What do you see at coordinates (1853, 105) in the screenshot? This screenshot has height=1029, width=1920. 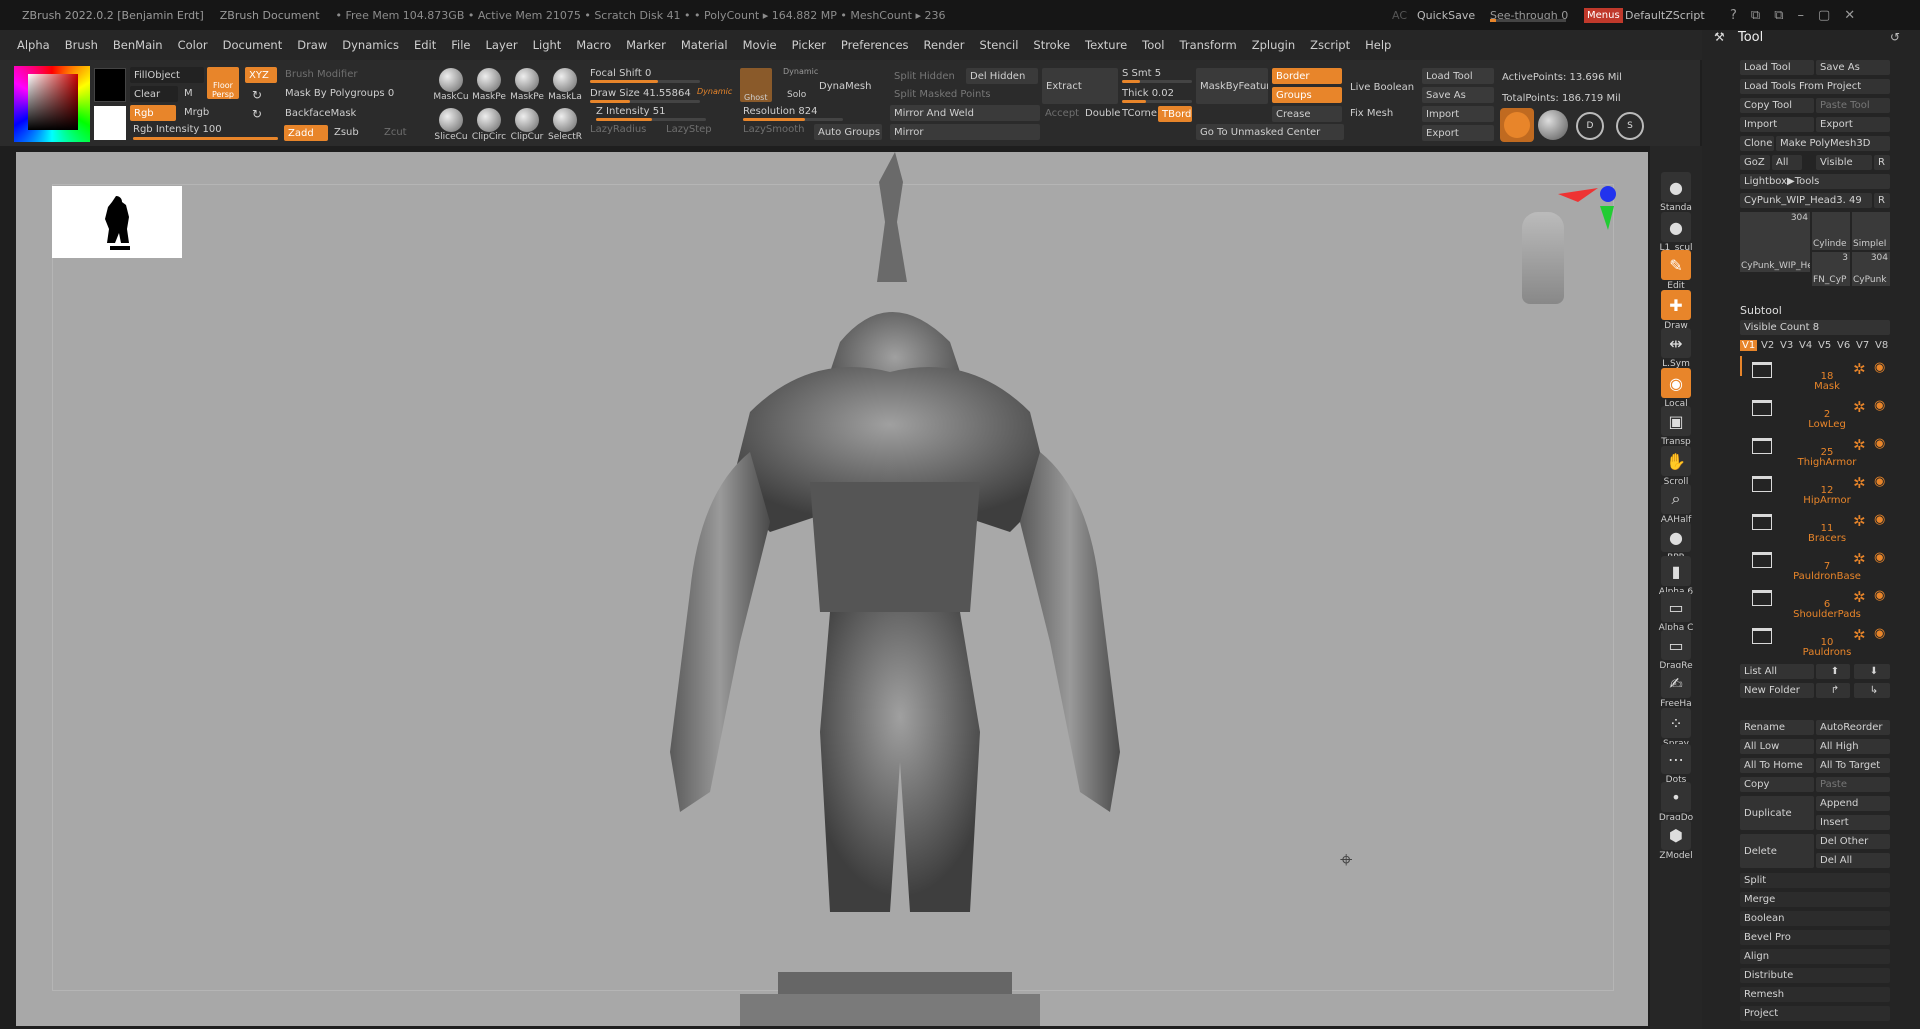 I see `paste-tool-button: Paste Tool` at bounding box center [1853, 105].